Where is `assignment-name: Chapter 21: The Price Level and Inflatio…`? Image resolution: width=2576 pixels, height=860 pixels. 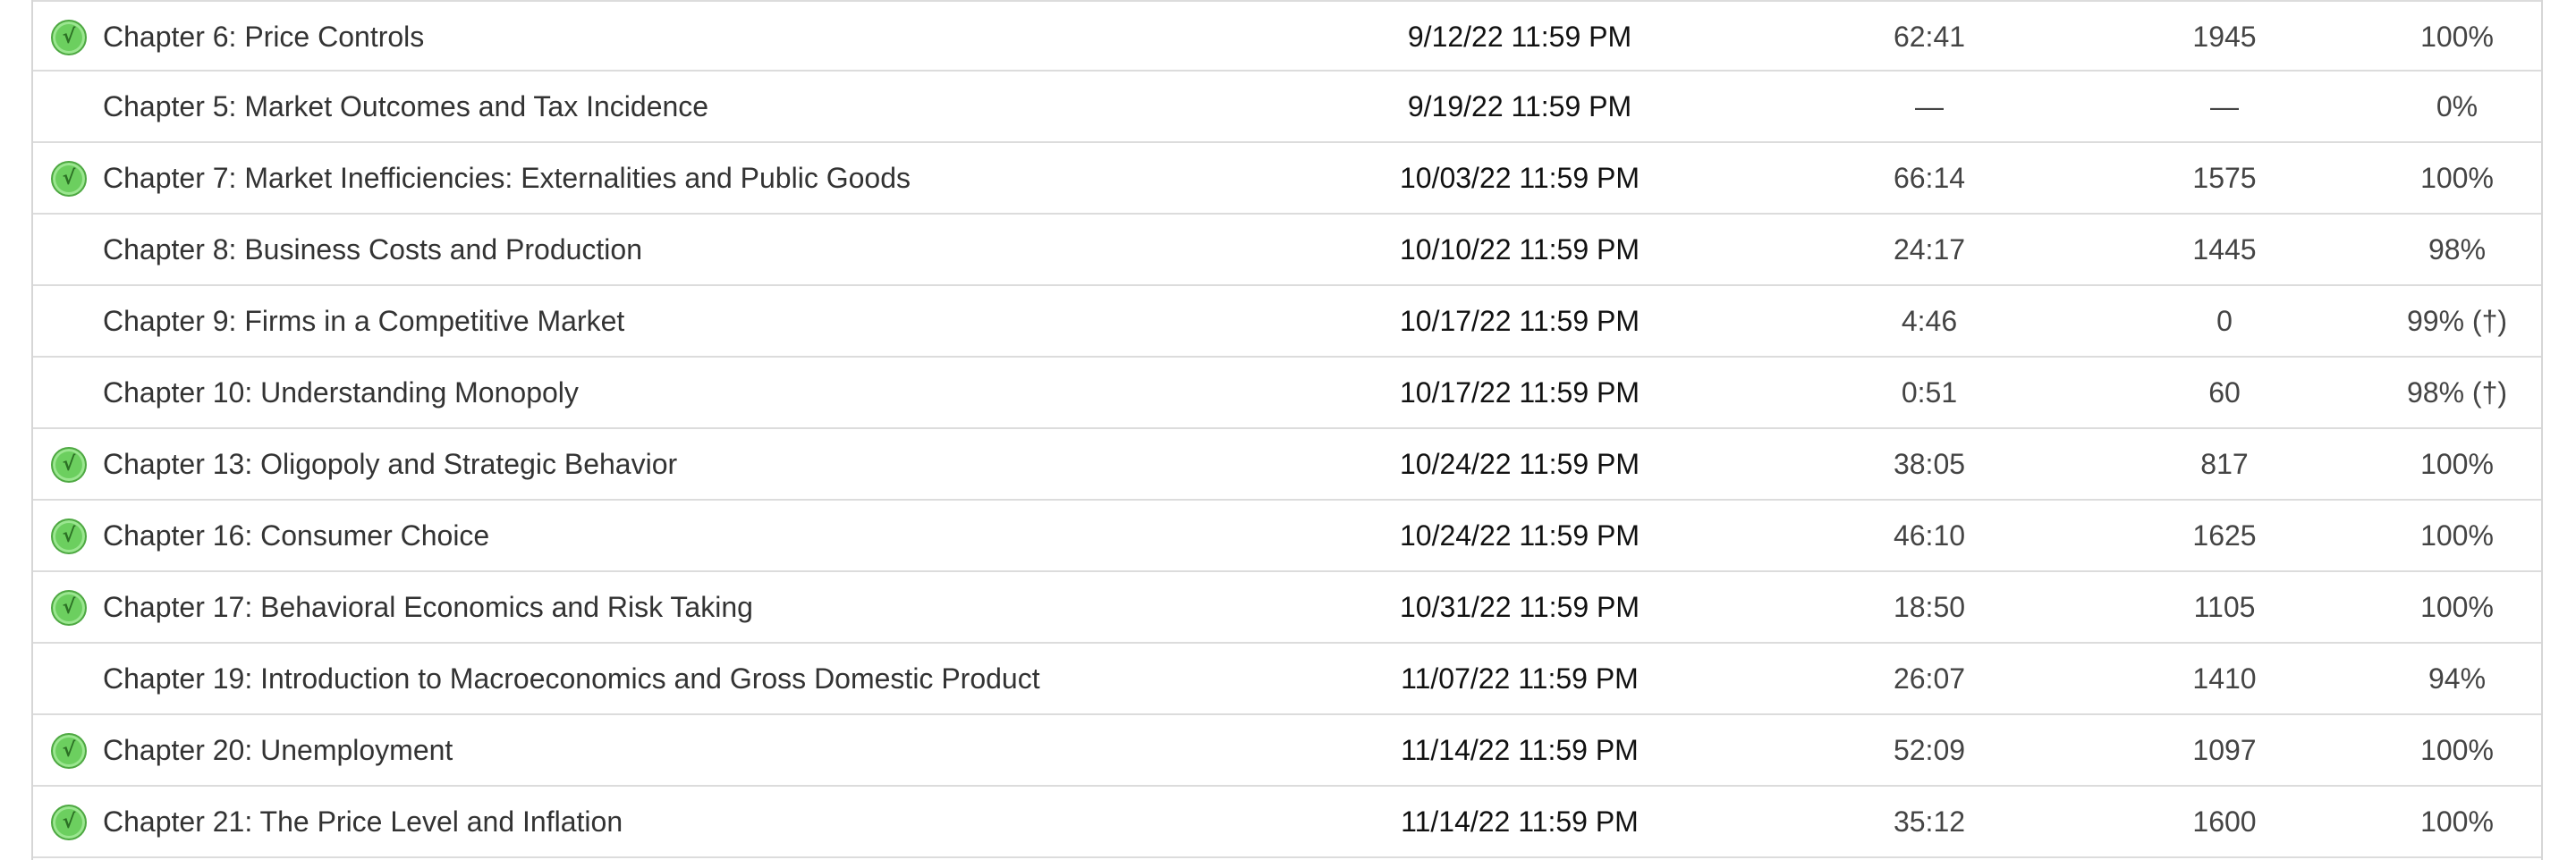
assignment-name: Chapter 21: The Price Level and Inflatio… is located at coordinates (363, 821).